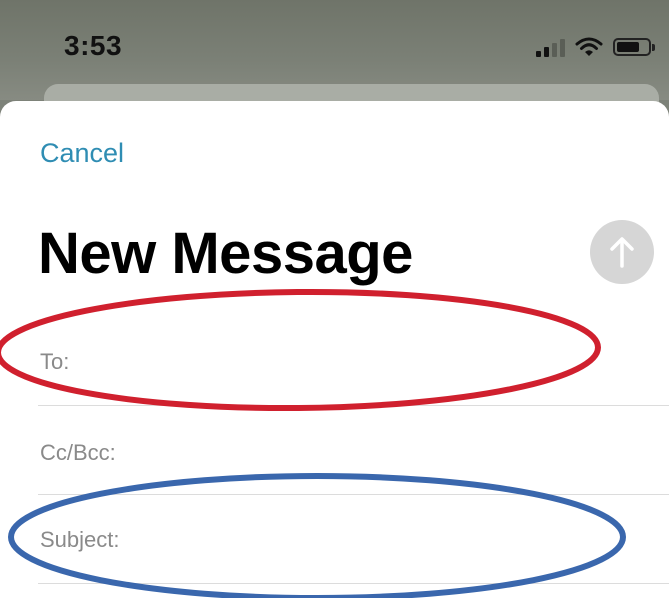 This screenshot has width=669, height=598. I want to click on send-button, so click(622, 252).